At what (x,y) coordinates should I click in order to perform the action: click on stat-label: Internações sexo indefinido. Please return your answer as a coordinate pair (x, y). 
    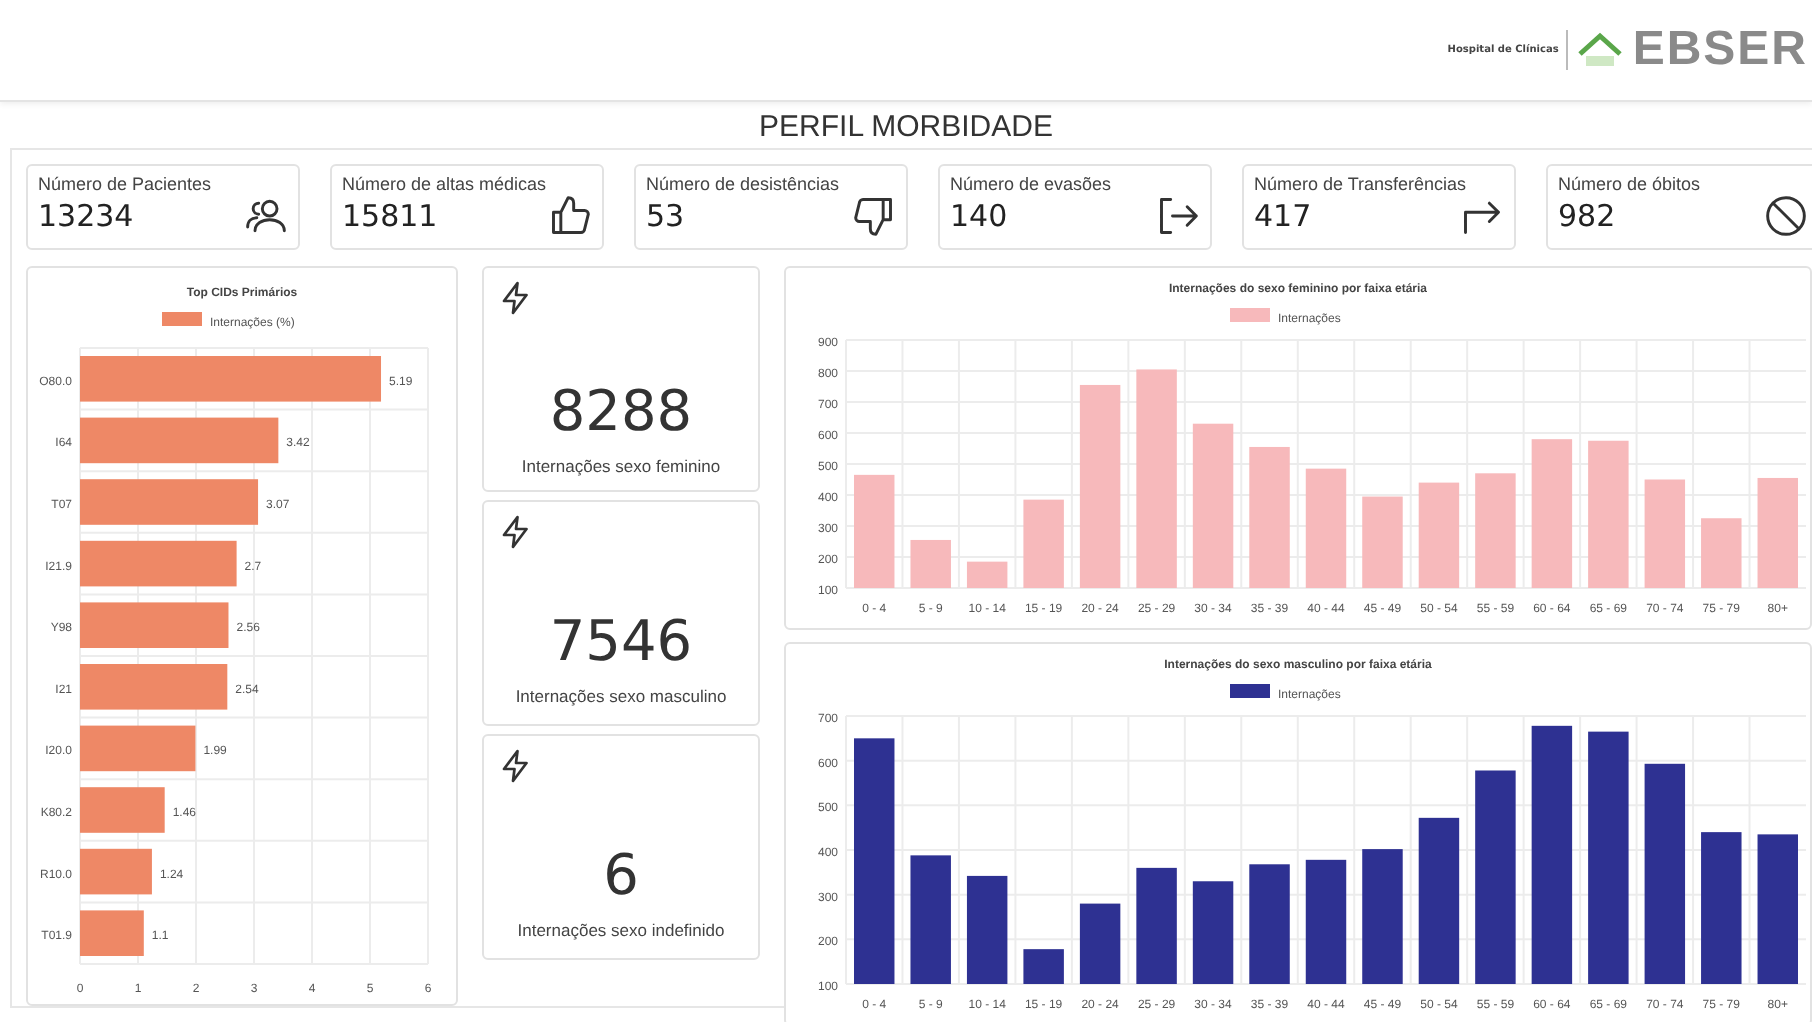
    Looking at the image, I should click on (621, 930).